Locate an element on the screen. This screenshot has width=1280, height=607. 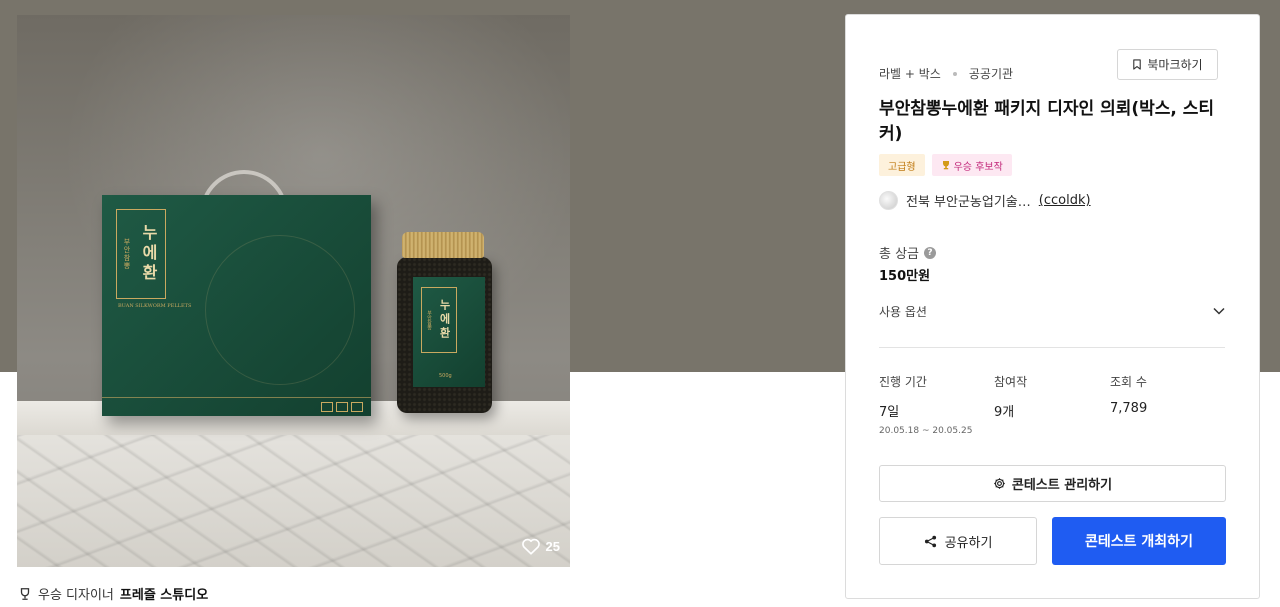
gift-box: 부안참뽕 누에환 BUAN SILKWORM PELLETS is located at coordinates (236, 305).